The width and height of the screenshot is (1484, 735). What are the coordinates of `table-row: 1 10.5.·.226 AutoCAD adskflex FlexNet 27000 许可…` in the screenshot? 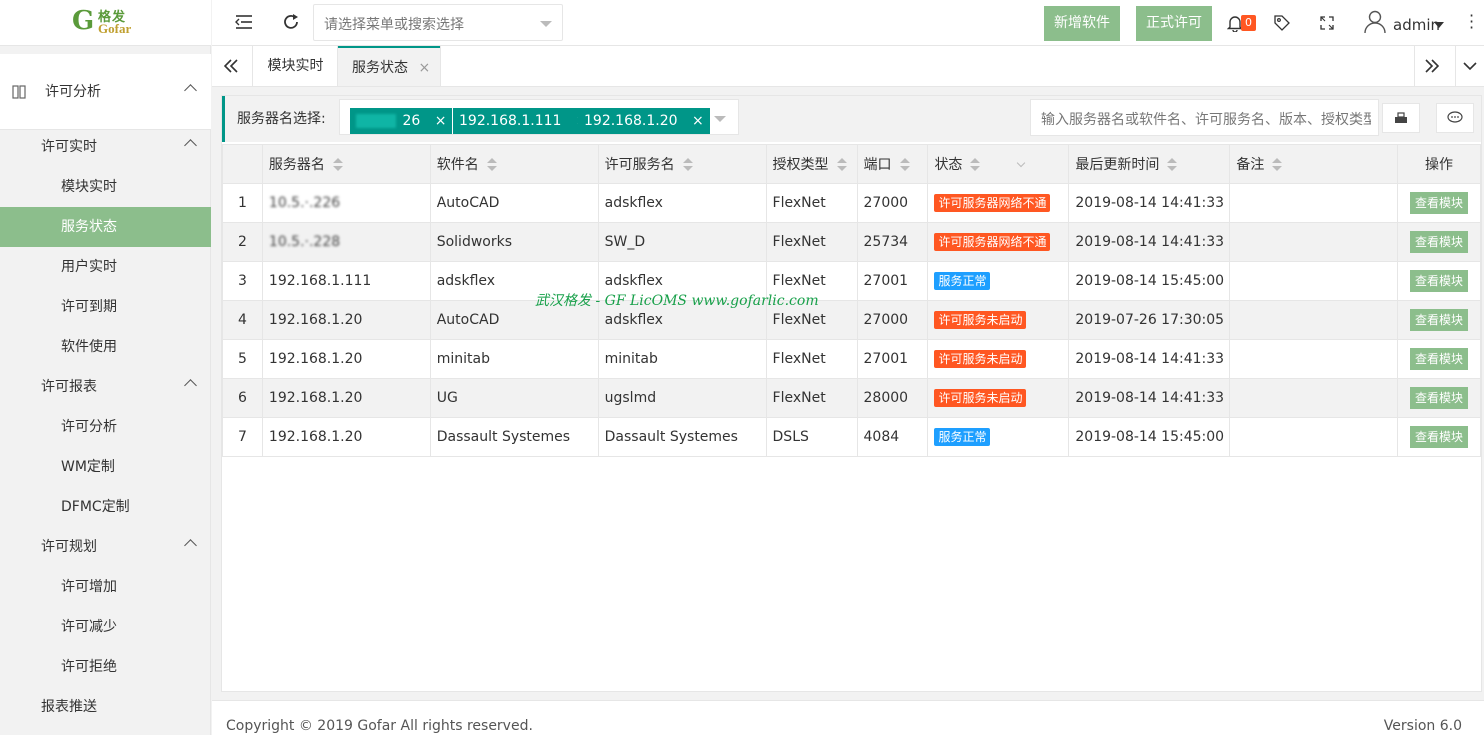 It's located at (852, 203).